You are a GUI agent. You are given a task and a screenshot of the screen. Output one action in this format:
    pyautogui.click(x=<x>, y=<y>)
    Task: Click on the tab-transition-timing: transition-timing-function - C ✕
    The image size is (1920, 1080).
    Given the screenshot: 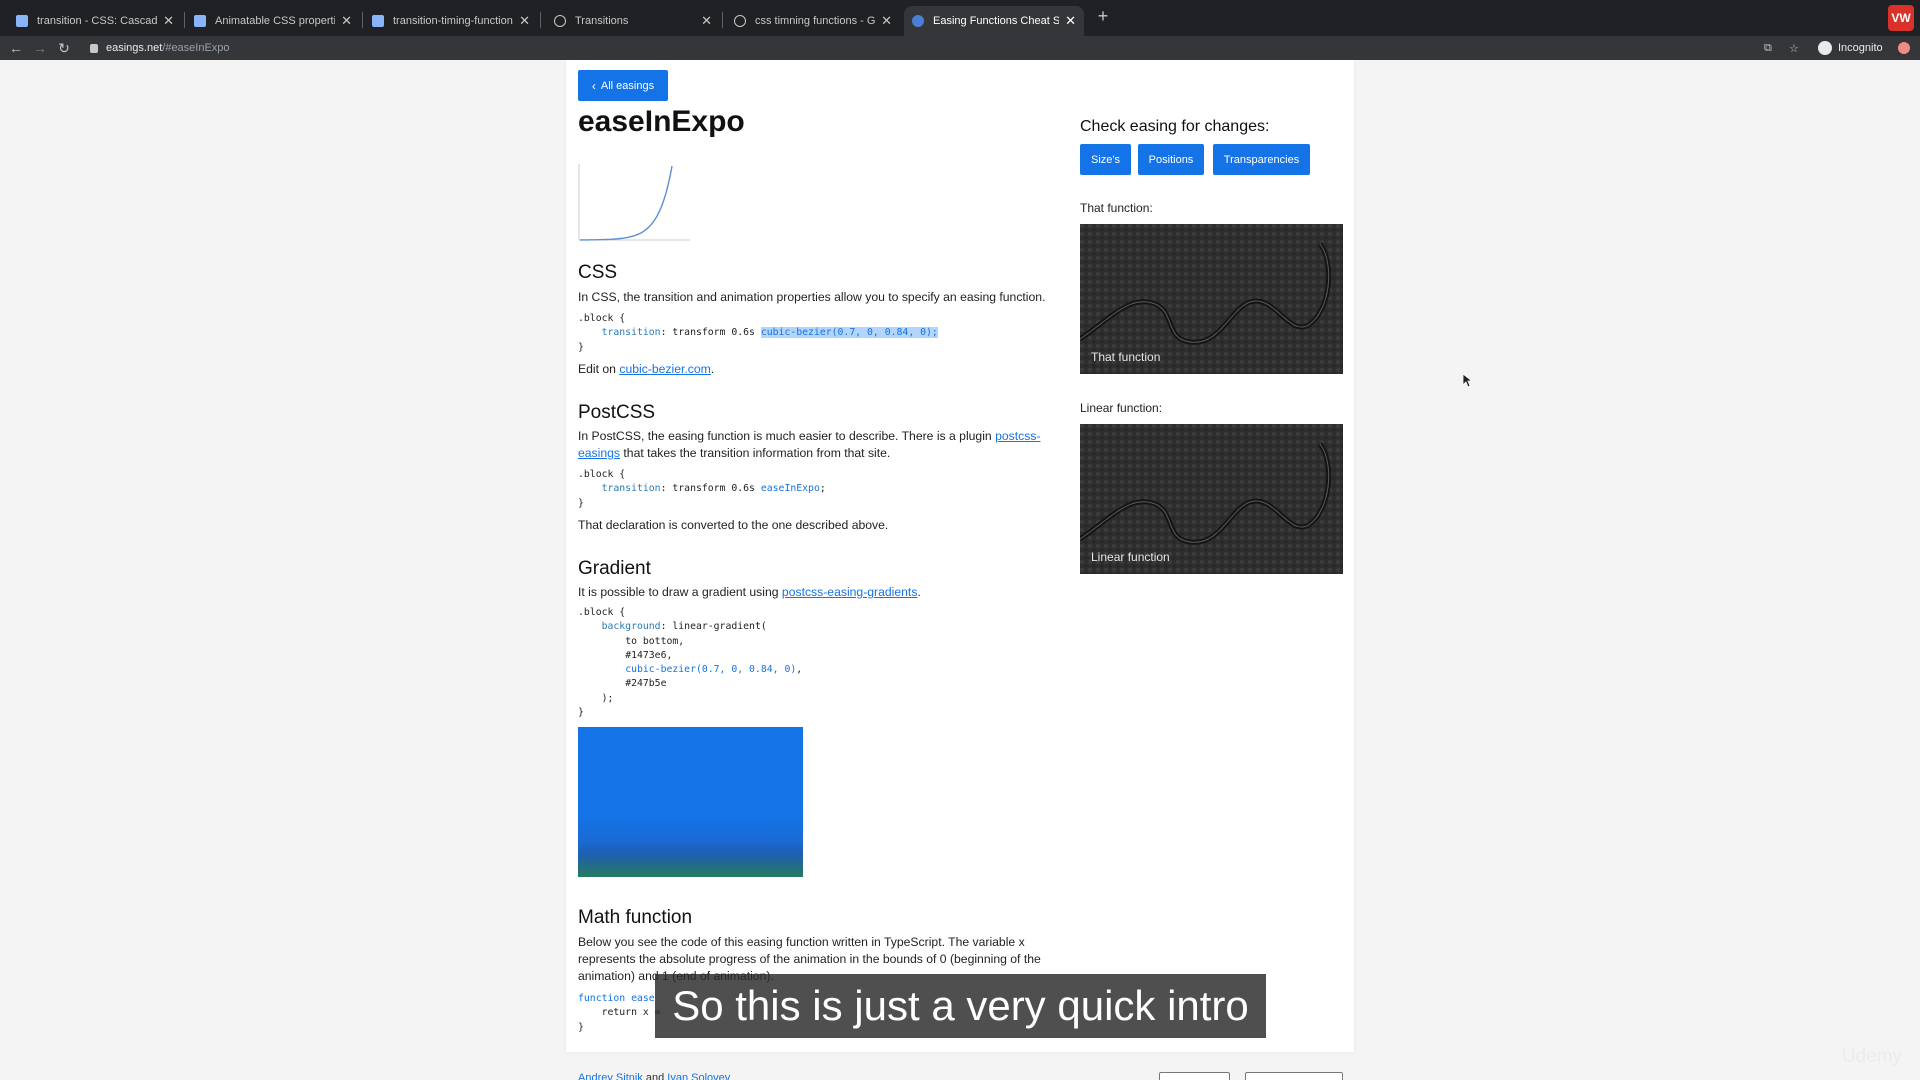 What is the action you would take?
    pyautogui.click(x=451, y=21)
    